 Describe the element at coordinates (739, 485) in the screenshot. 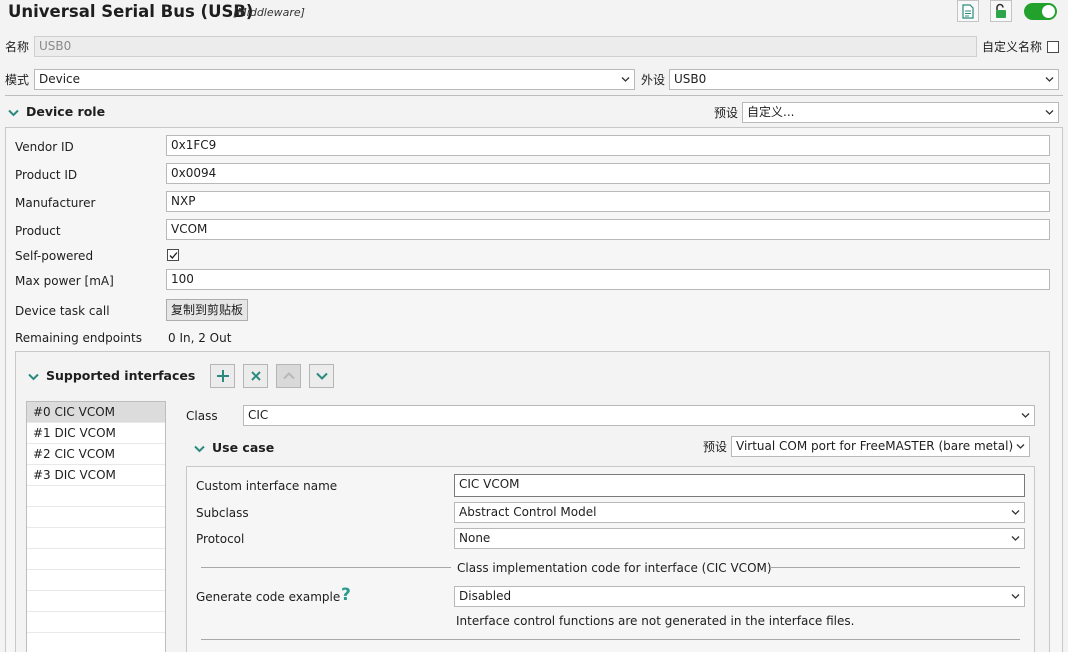

I see `custom-interface-name-input: CIC VCOM` at that location.